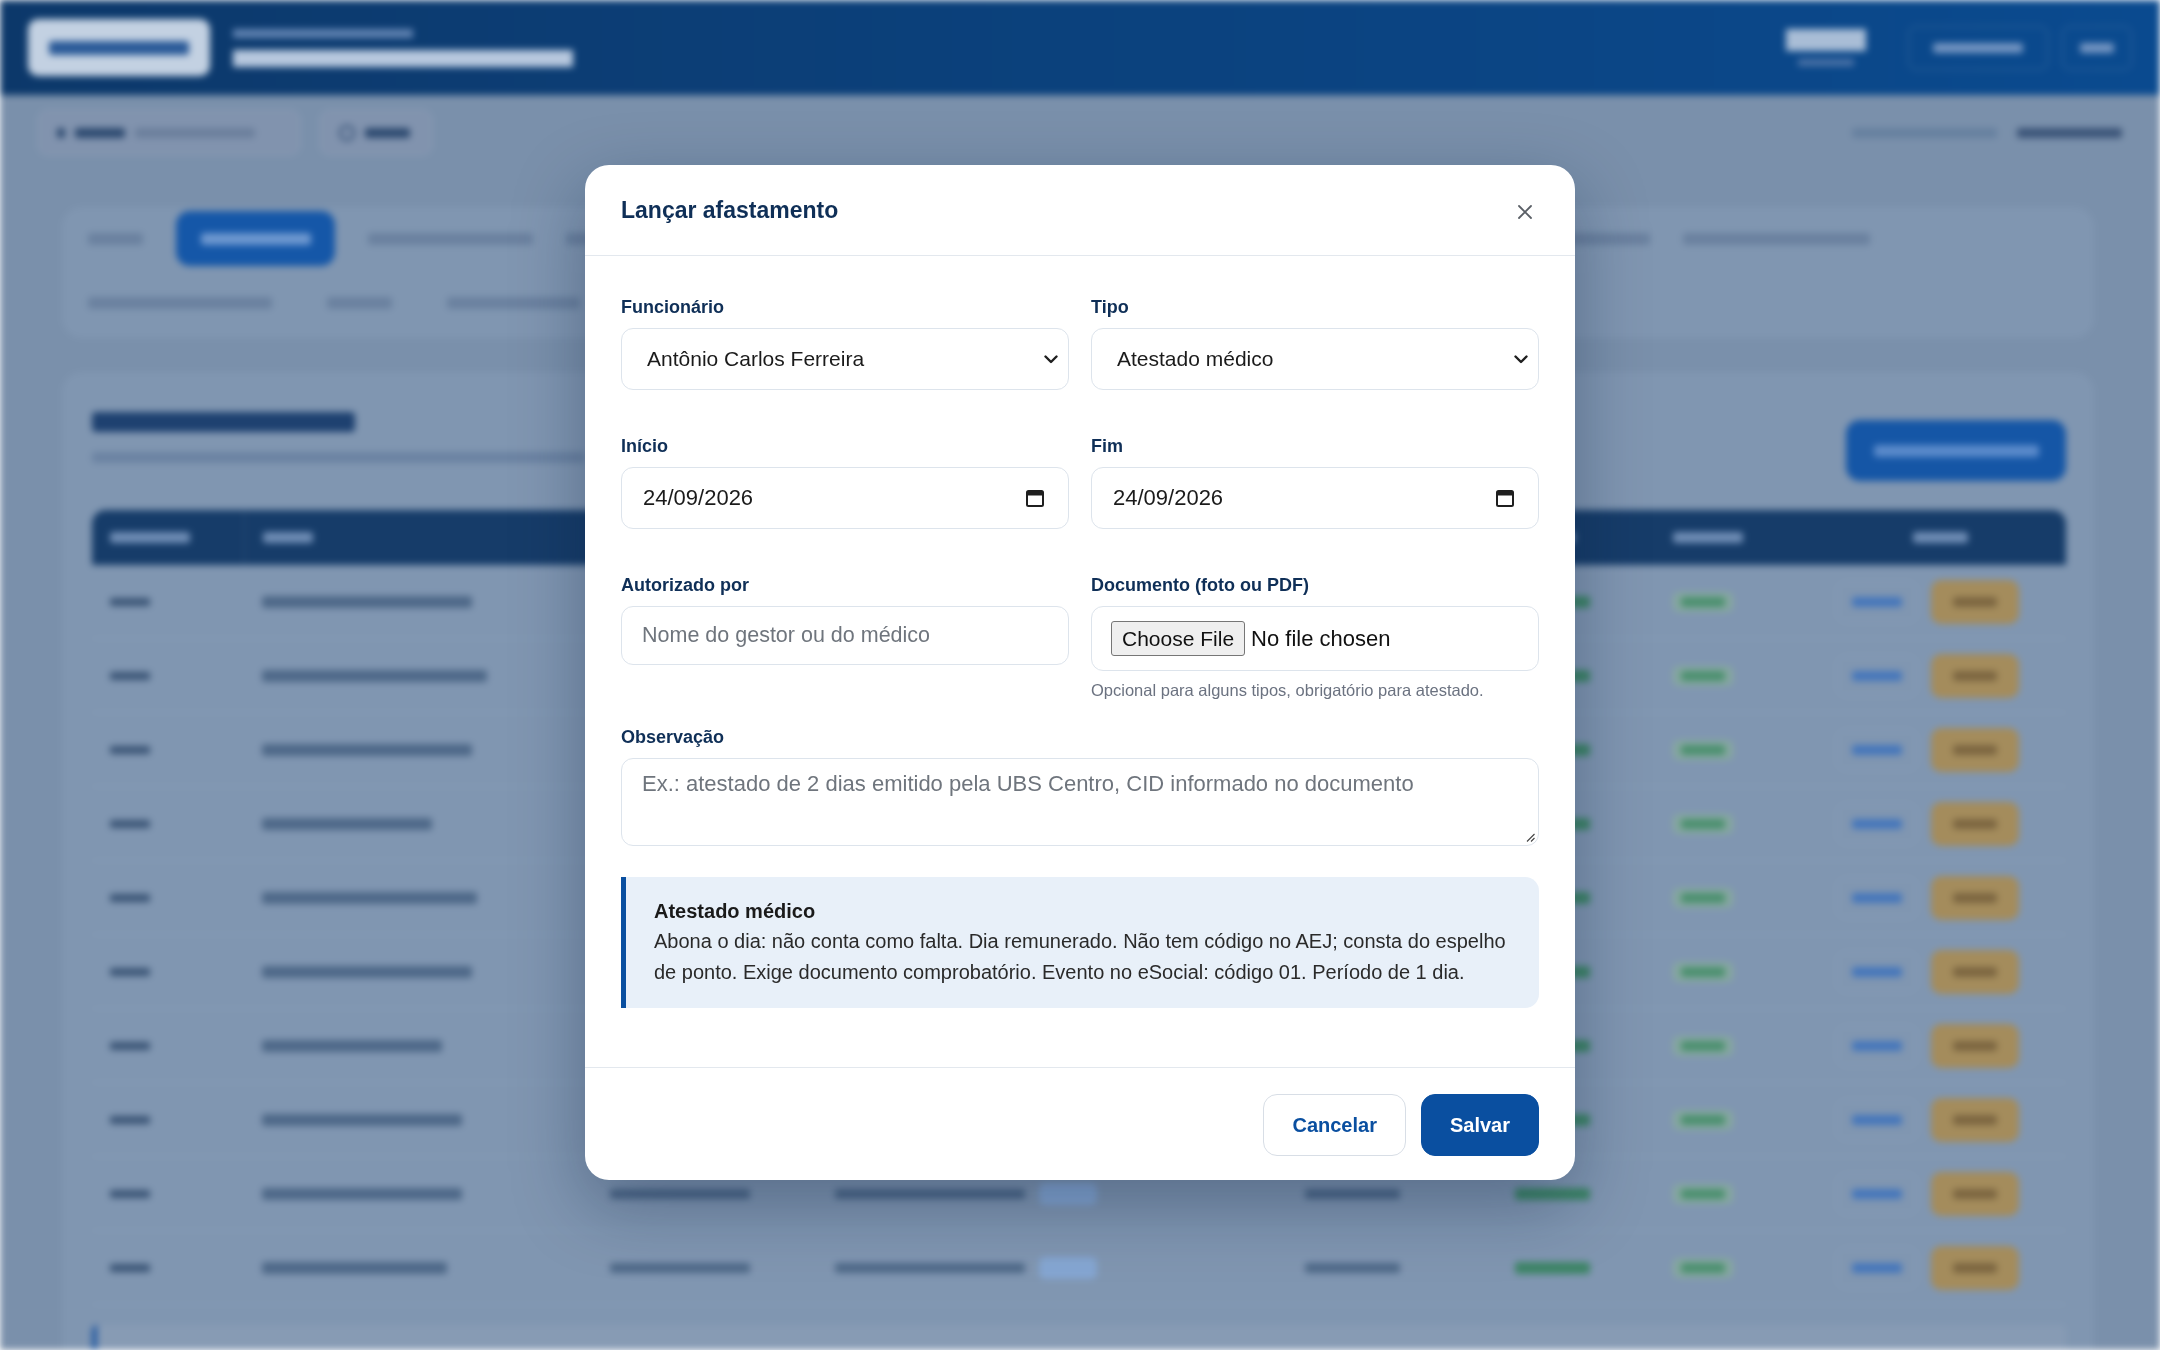  What do you see at coordinates (1288, 690) in the screenshot?
I see `field-hint: Opcional para alguns tipos, obrigatório para atestado.` at bounding box center [1288, 690].